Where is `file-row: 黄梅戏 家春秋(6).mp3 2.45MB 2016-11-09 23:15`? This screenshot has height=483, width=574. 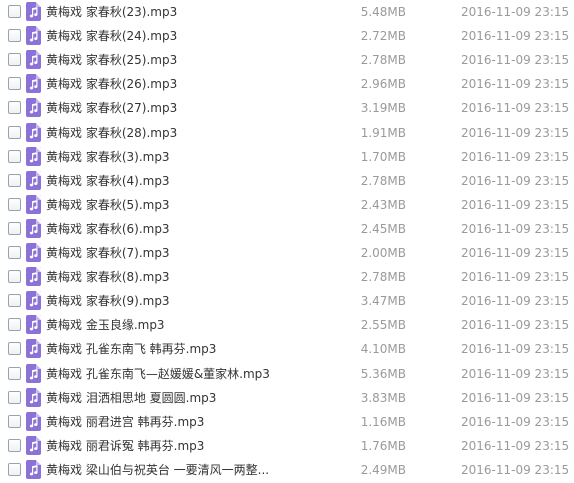 file-row: 黄梅戏 家春秋(6).mp3 2.45MB 2016-11-09 23:15 is located at coordinates (287, 229).